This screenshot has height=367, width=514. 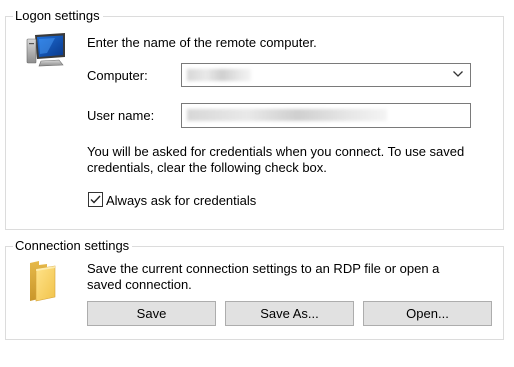 What do you see at coordinates (326, 75) in the screenshot?
I see `computer-combobox` at bounding box center [326, 75].